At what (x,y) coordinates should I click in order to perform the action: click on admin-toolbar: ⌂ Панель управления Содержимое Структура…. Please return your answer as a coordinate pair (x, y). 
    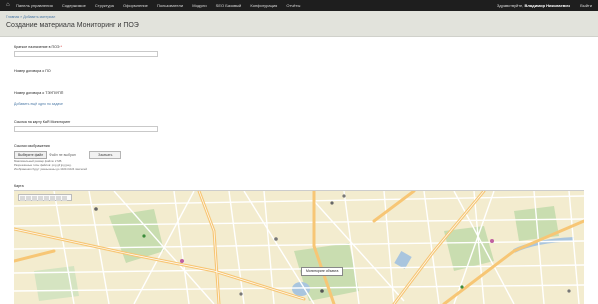
    Looking at the image, I should click on (299, 5).